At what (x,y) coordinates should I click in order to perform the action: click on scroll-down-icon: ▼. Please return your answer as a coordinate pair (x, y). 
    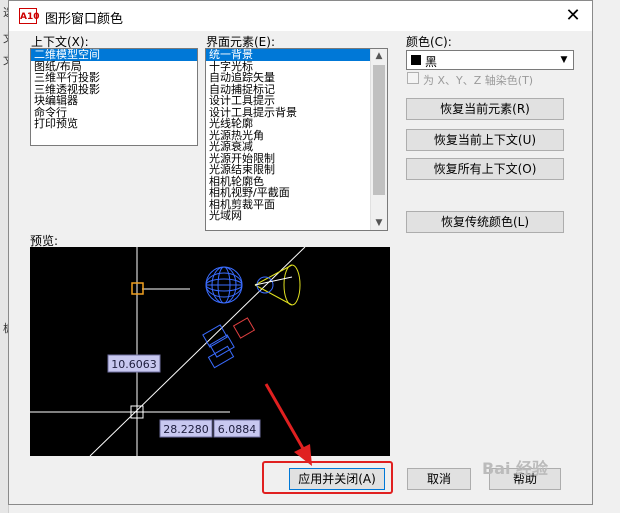
    Looking at the image, I should click on (379, 223).